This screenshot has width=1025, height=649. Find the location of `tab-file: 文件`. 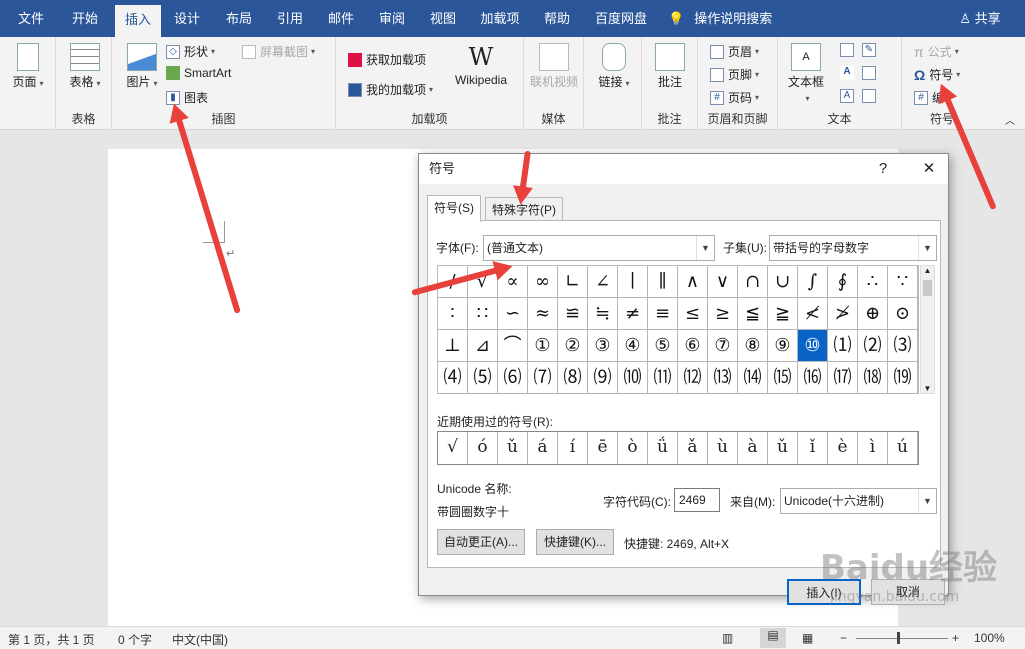

tab-file: 文件 is located at coordinates (31, 18).